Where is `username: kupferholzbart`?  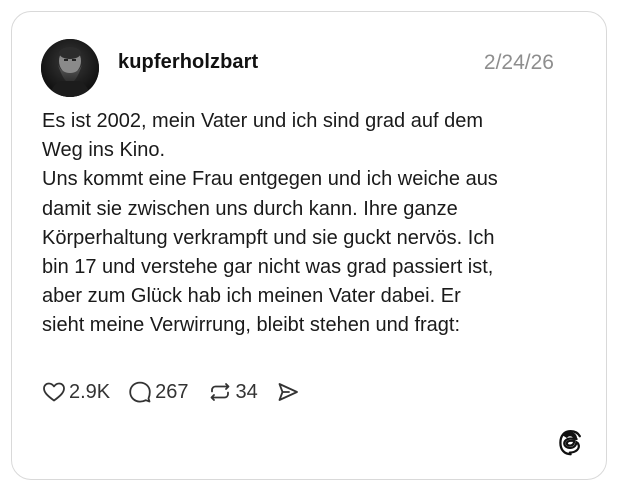 username: kupferholzbart is located at coordinates (188, 62).